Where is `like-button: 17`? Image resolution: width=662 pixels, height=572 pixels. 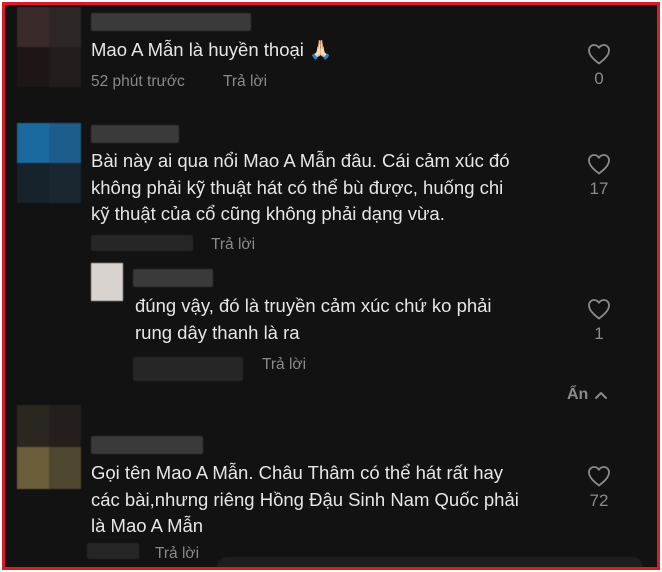
like-button: 17 is located at coordinates (599, 176).